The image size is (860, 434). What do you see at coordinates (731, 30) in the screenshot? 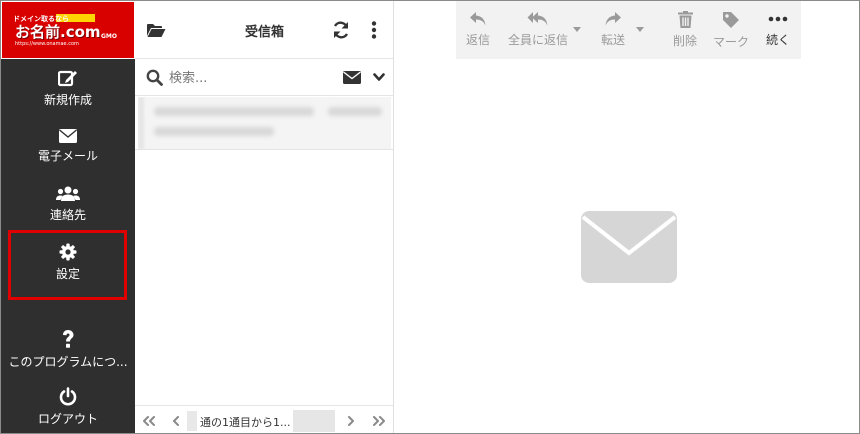
I see `mark-button: マーク` at bounding box center [731, 30].